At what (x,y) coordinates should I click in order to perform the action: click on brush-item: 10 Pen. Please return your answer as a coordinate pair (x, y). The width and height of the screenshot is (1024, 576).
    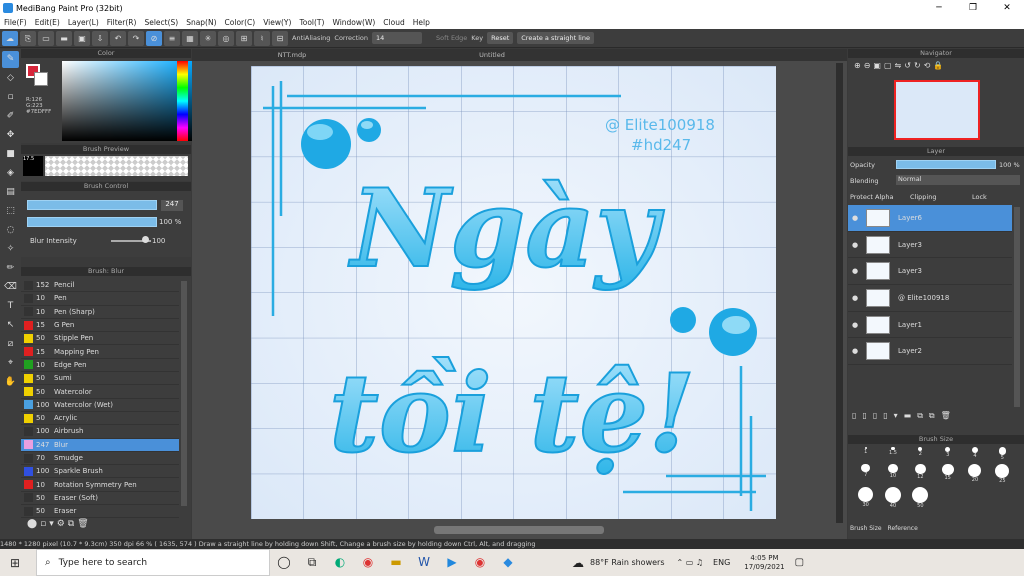
    Looking at the image, I should click on (100, 299).